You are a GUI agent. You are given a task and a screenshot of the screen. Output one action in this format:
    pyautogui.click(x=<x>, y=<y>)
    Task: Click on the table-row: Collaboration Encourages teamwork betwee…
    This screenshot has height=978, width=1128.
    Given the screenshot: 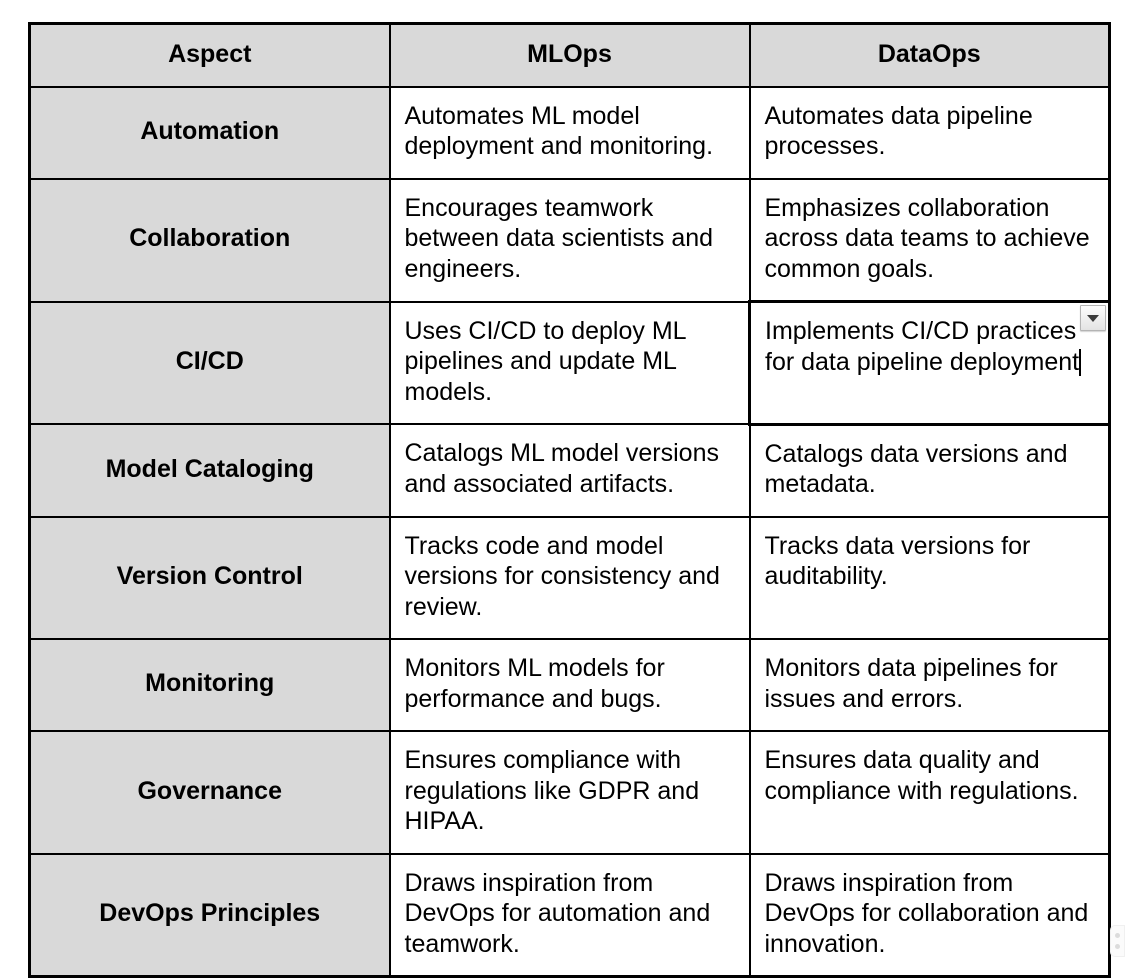 What is the action you would take?
    pyautogui.click(x=569, y=240)
    